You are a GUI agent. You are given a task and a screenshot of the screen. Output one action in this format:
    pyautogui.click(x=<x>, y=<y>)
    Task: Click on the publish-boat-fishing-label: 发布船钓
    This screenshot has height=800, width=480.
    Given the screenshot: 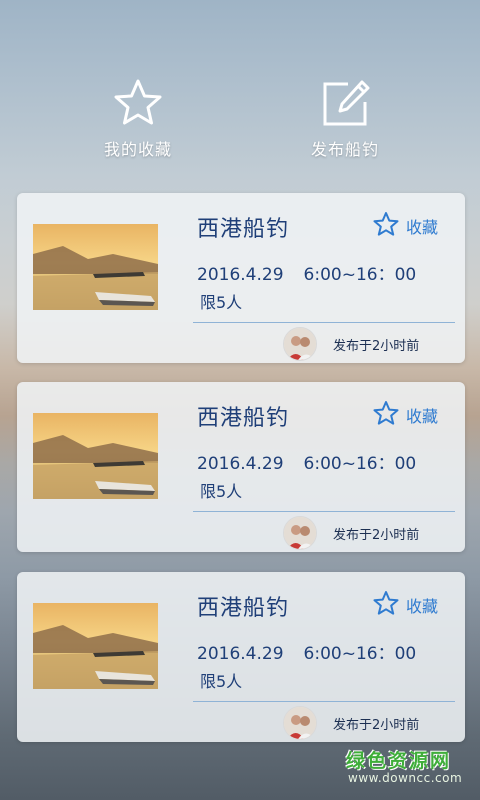 What is the action you would take?
    pyautogui.click(x=344, y=149)
    